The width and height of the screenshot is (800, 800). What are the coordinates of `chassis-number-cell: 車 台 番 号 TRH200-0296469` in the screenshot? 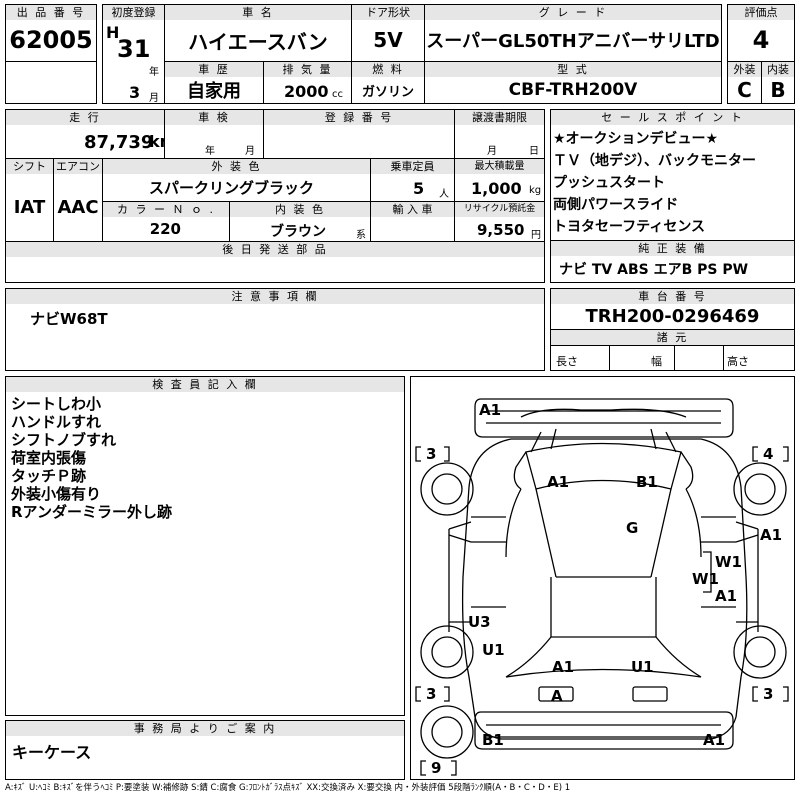 It's located at (672, 309).